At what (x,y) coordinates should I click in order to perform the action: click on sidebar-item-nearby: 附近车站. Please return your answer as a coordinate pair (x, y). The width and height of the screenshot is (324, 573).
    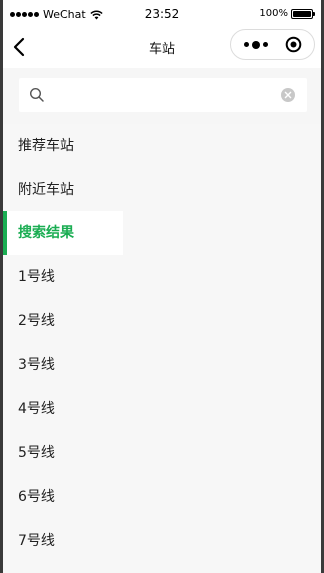
    Looking at the image, I should click on (63, 190).